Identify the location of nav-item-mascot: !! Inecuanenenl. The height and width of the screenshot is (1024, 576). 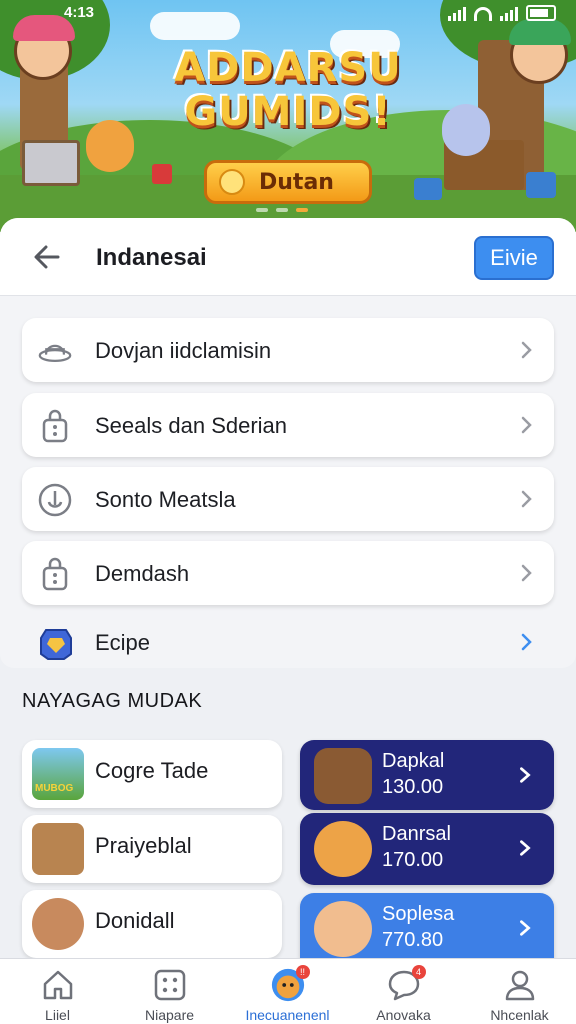
(287, 994).